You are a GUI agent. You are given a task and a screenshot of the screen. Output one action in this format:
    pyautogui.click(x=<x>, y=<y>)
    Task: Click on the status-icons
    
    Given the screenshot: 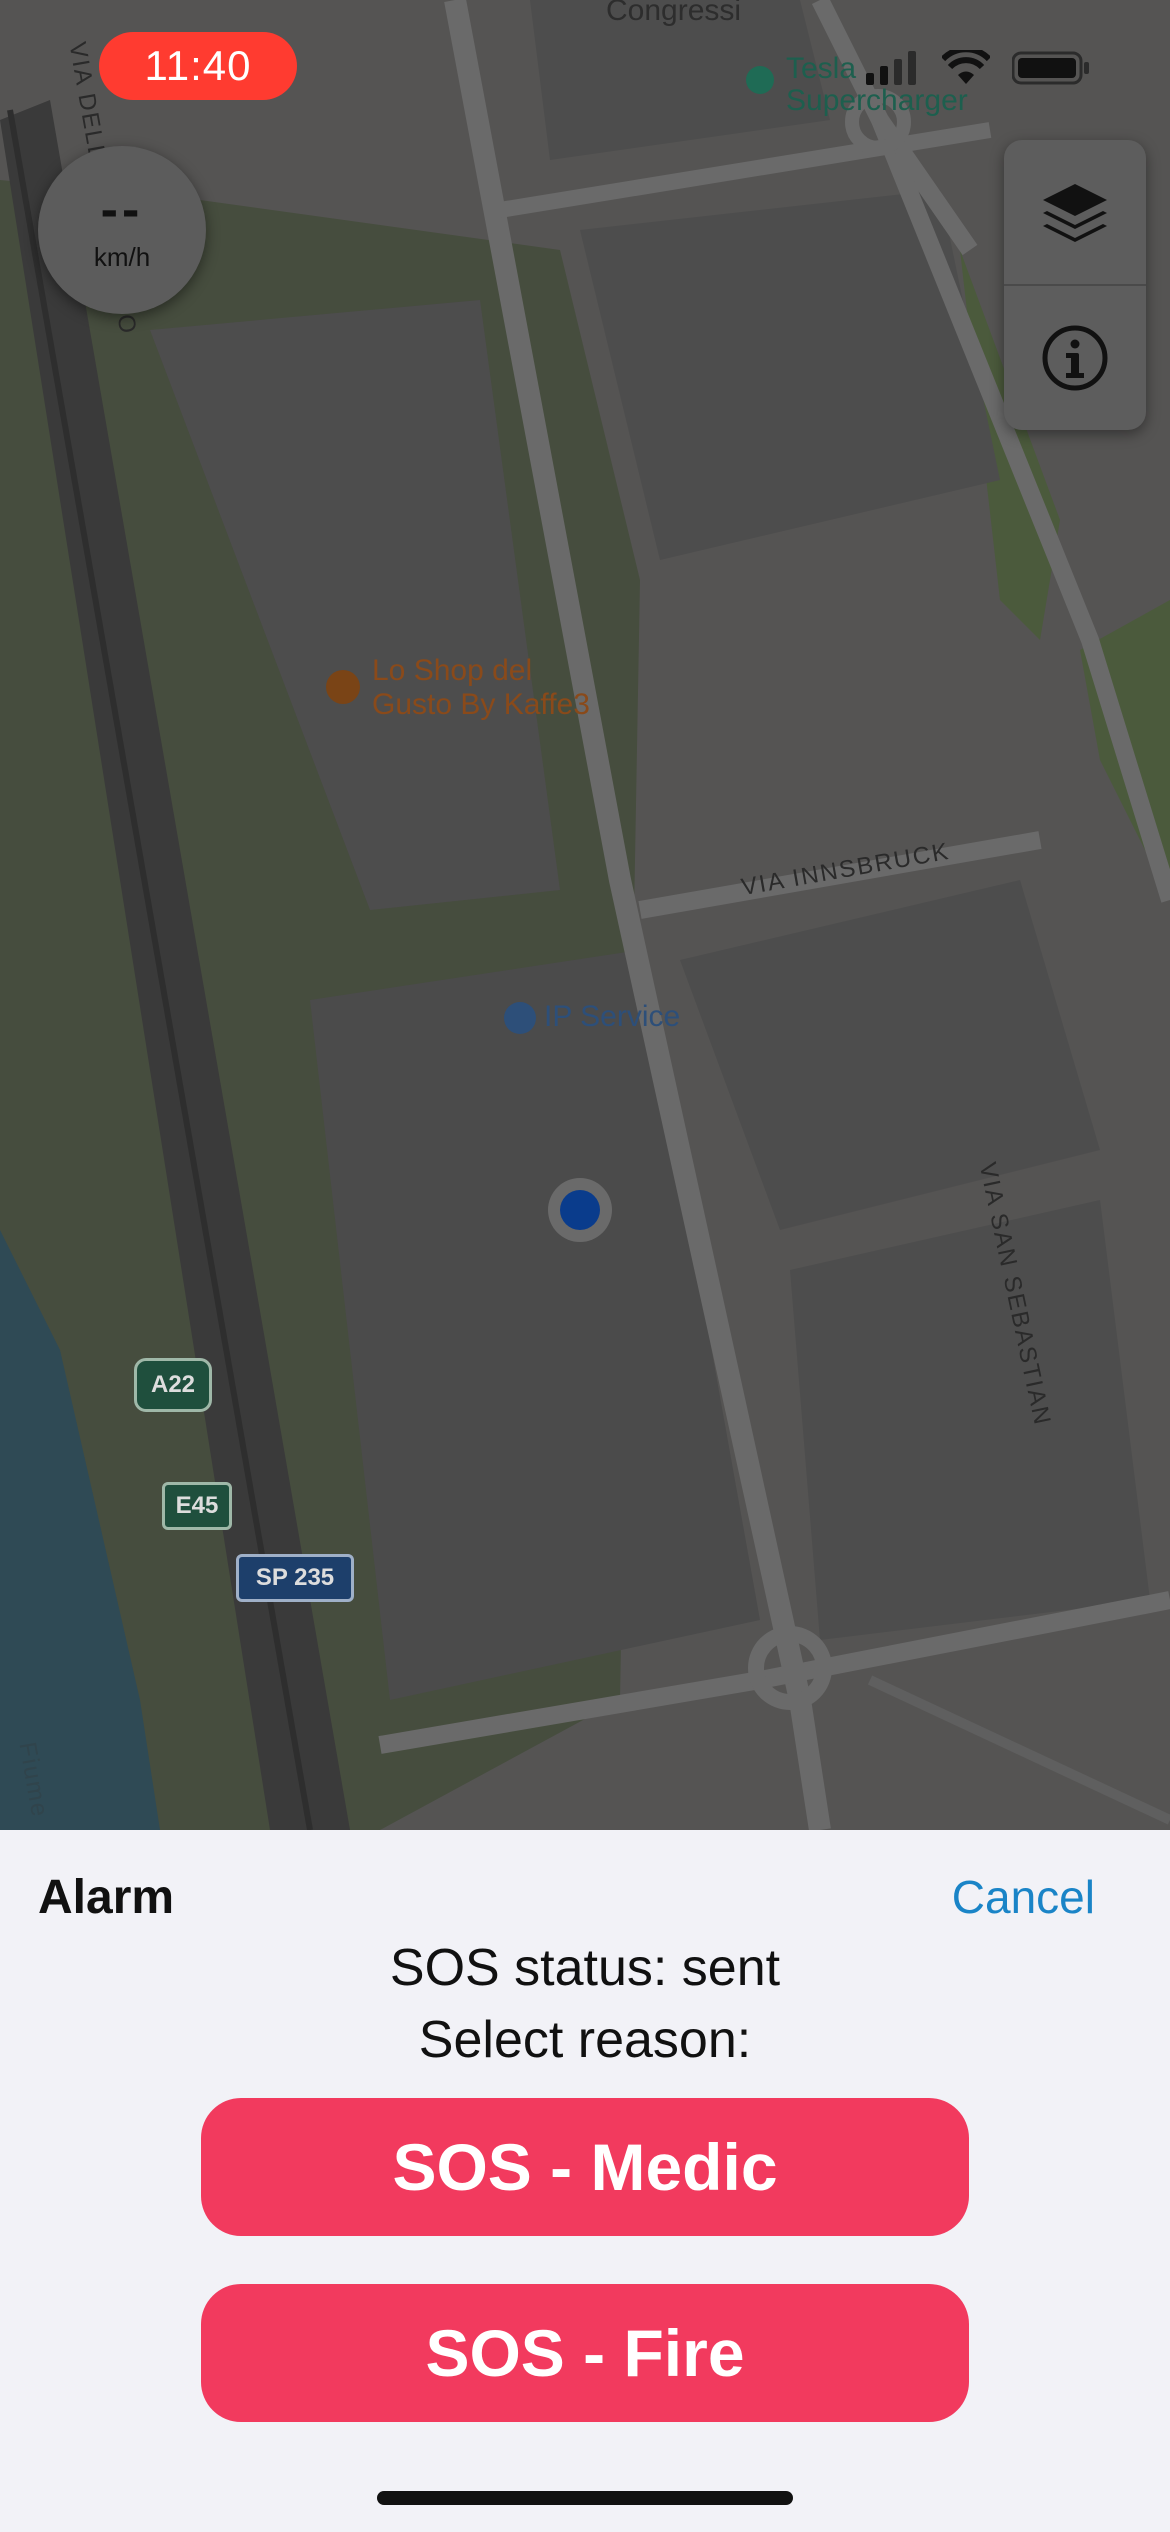 What is the action you would take?
    pyautogui.click(x=979, y=68)
    